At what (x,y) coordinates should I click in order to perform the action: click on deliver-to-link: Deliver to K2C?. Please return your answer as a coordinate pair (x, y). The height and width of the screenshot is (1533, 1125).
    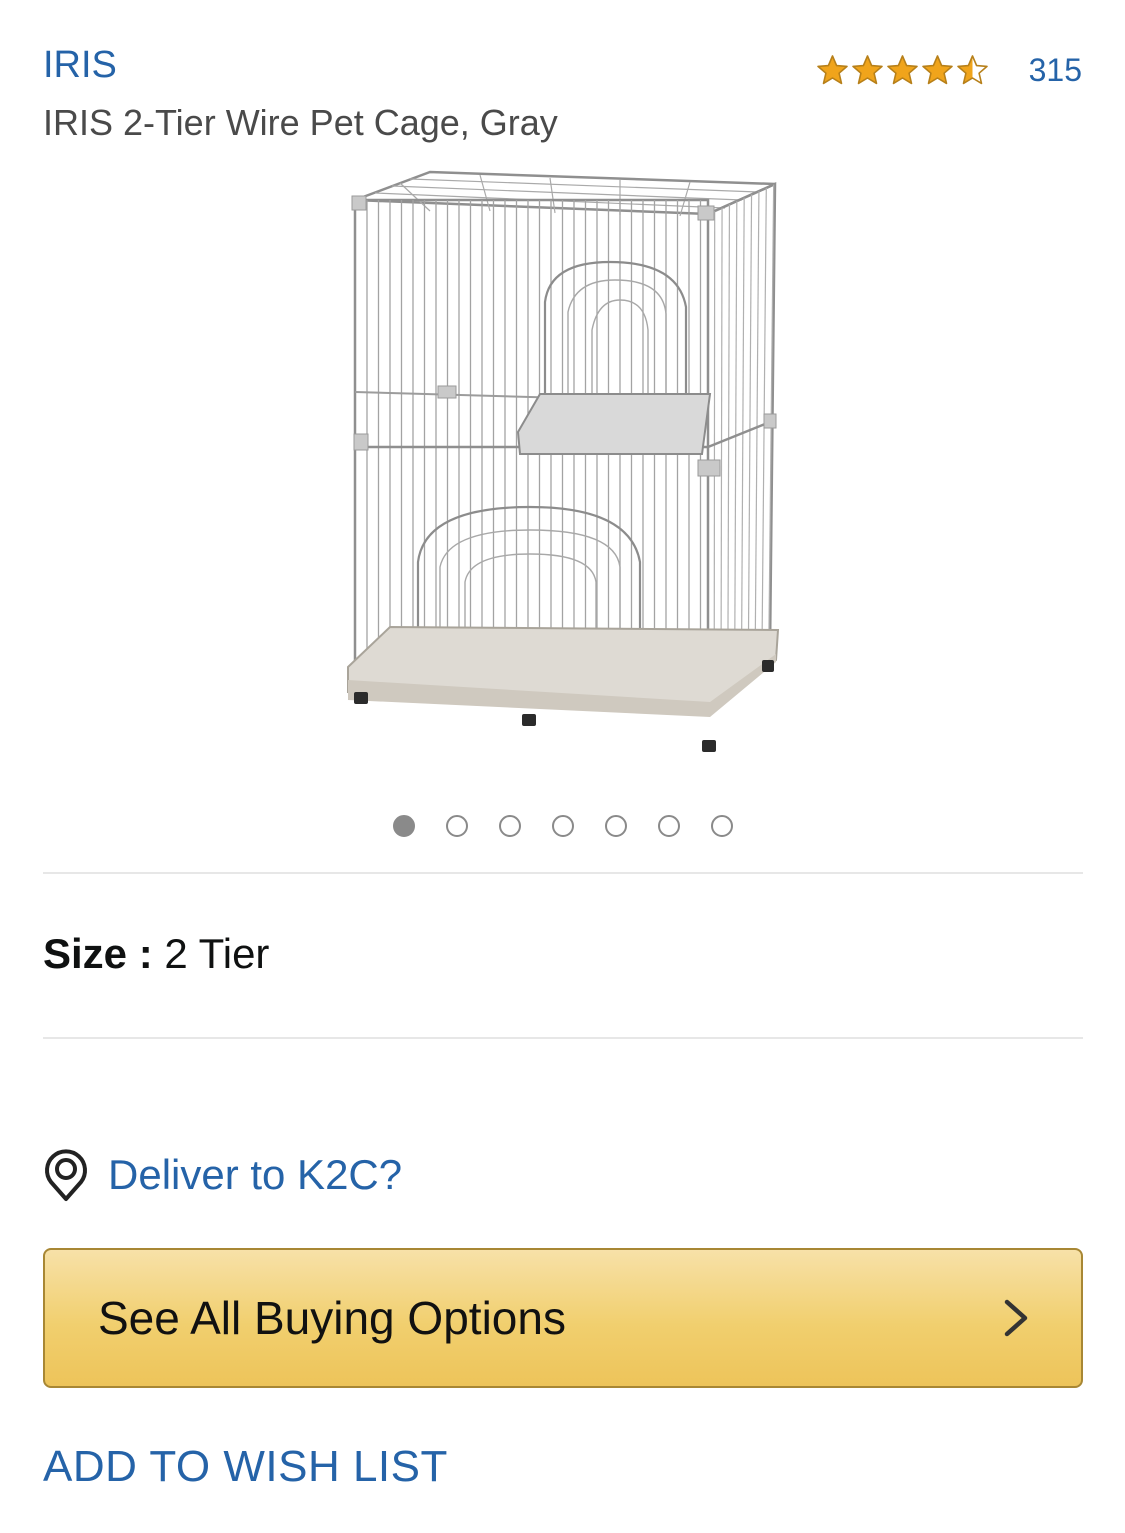
    Looking at the image, I should click on (222, 1175).